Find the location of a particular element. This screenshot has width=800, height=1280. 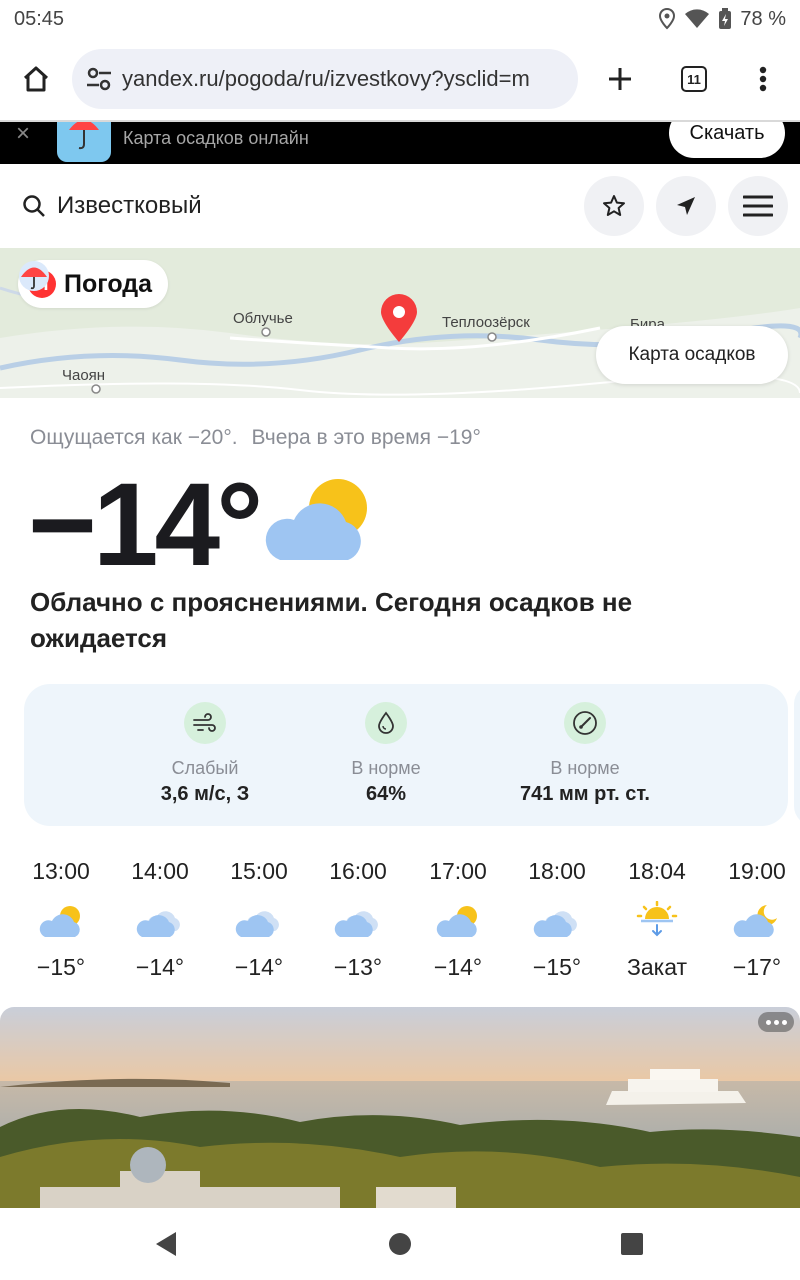

location-header: Известковый is located at coordinates (400, 206).